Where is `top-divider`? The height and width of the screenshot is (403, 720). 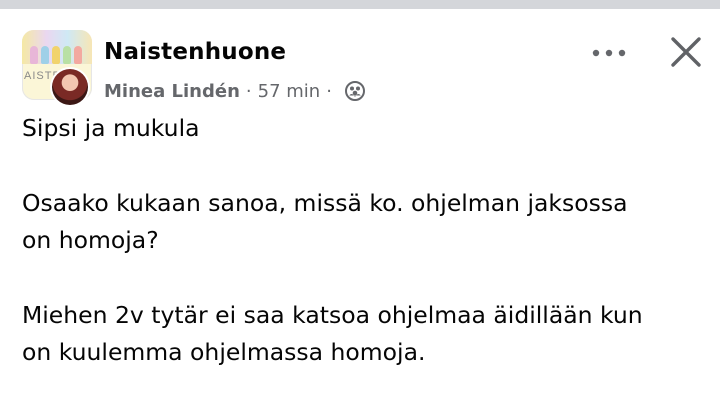
top-divider is located at coordinates (360, 4).